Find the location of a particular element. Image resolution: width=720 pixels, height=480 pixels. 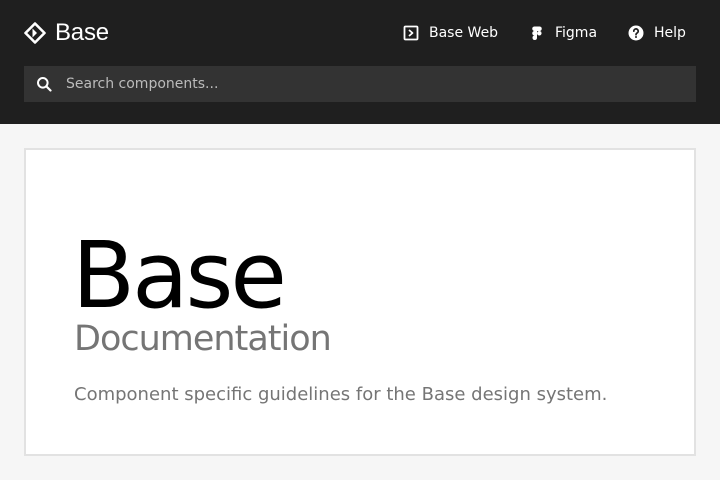

code-box-icon is located at coordinates (411, 33).